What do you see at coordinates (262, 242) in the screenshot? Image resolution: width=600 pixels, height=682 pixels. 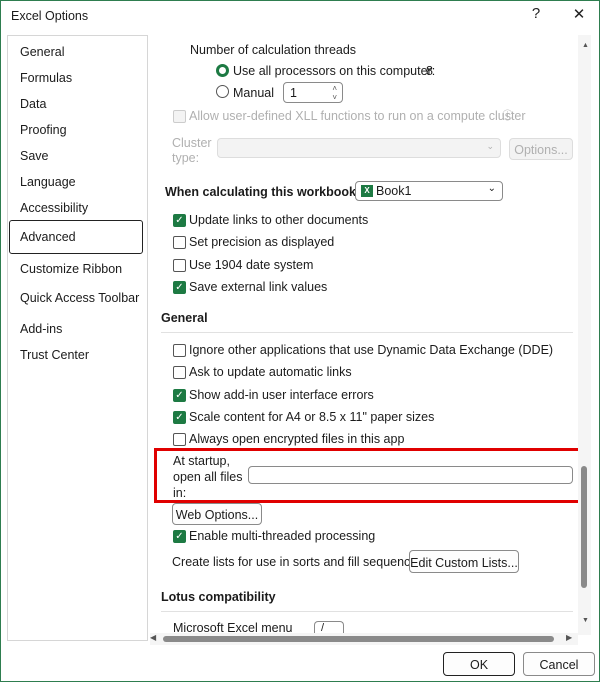 I see `option-label: Set precision as displayed` at bounding box center [262, 242].